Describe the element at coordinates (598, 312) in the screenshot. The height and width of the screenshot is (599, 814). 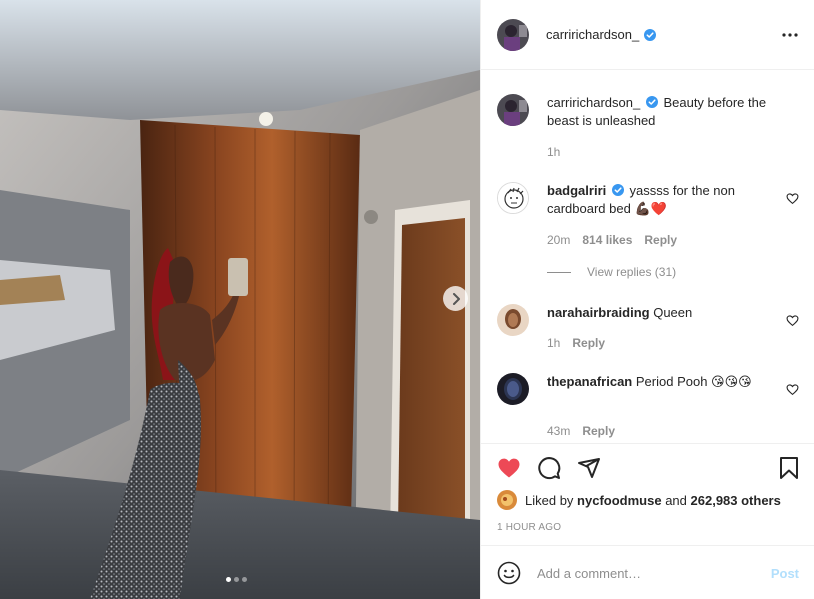
I see `comment-username: narahairbraiding` at that location.